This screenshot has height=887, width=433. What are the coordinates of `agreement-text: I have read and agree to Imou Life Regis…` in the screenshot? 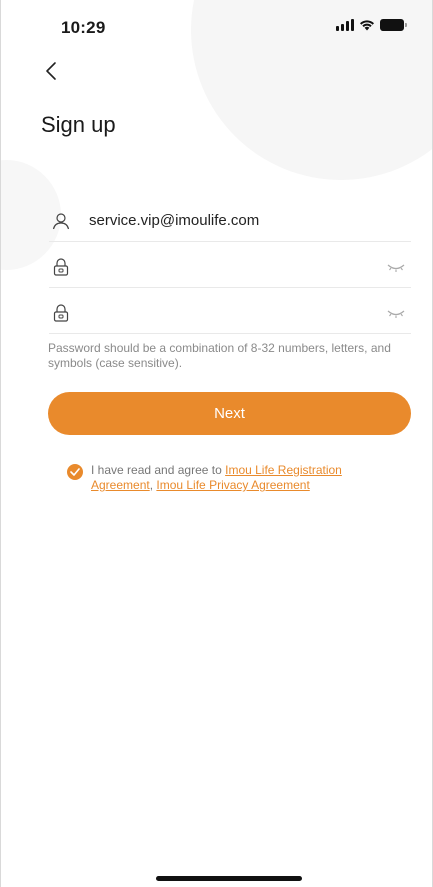 It's located at (239, 478).